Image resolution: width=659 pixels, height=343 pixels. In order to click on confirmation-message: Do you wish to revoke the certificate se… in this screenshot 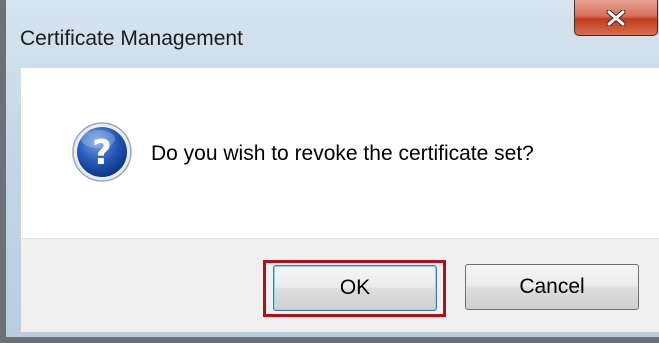, I will do `click(342, 153)`.